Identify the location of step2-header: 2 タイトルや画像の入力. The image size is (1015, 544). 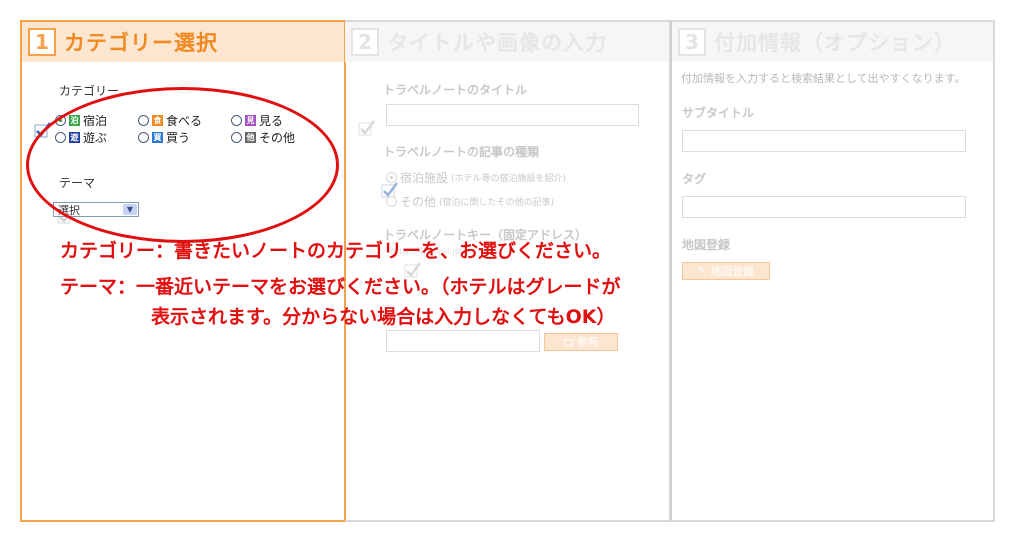
(507, 42).